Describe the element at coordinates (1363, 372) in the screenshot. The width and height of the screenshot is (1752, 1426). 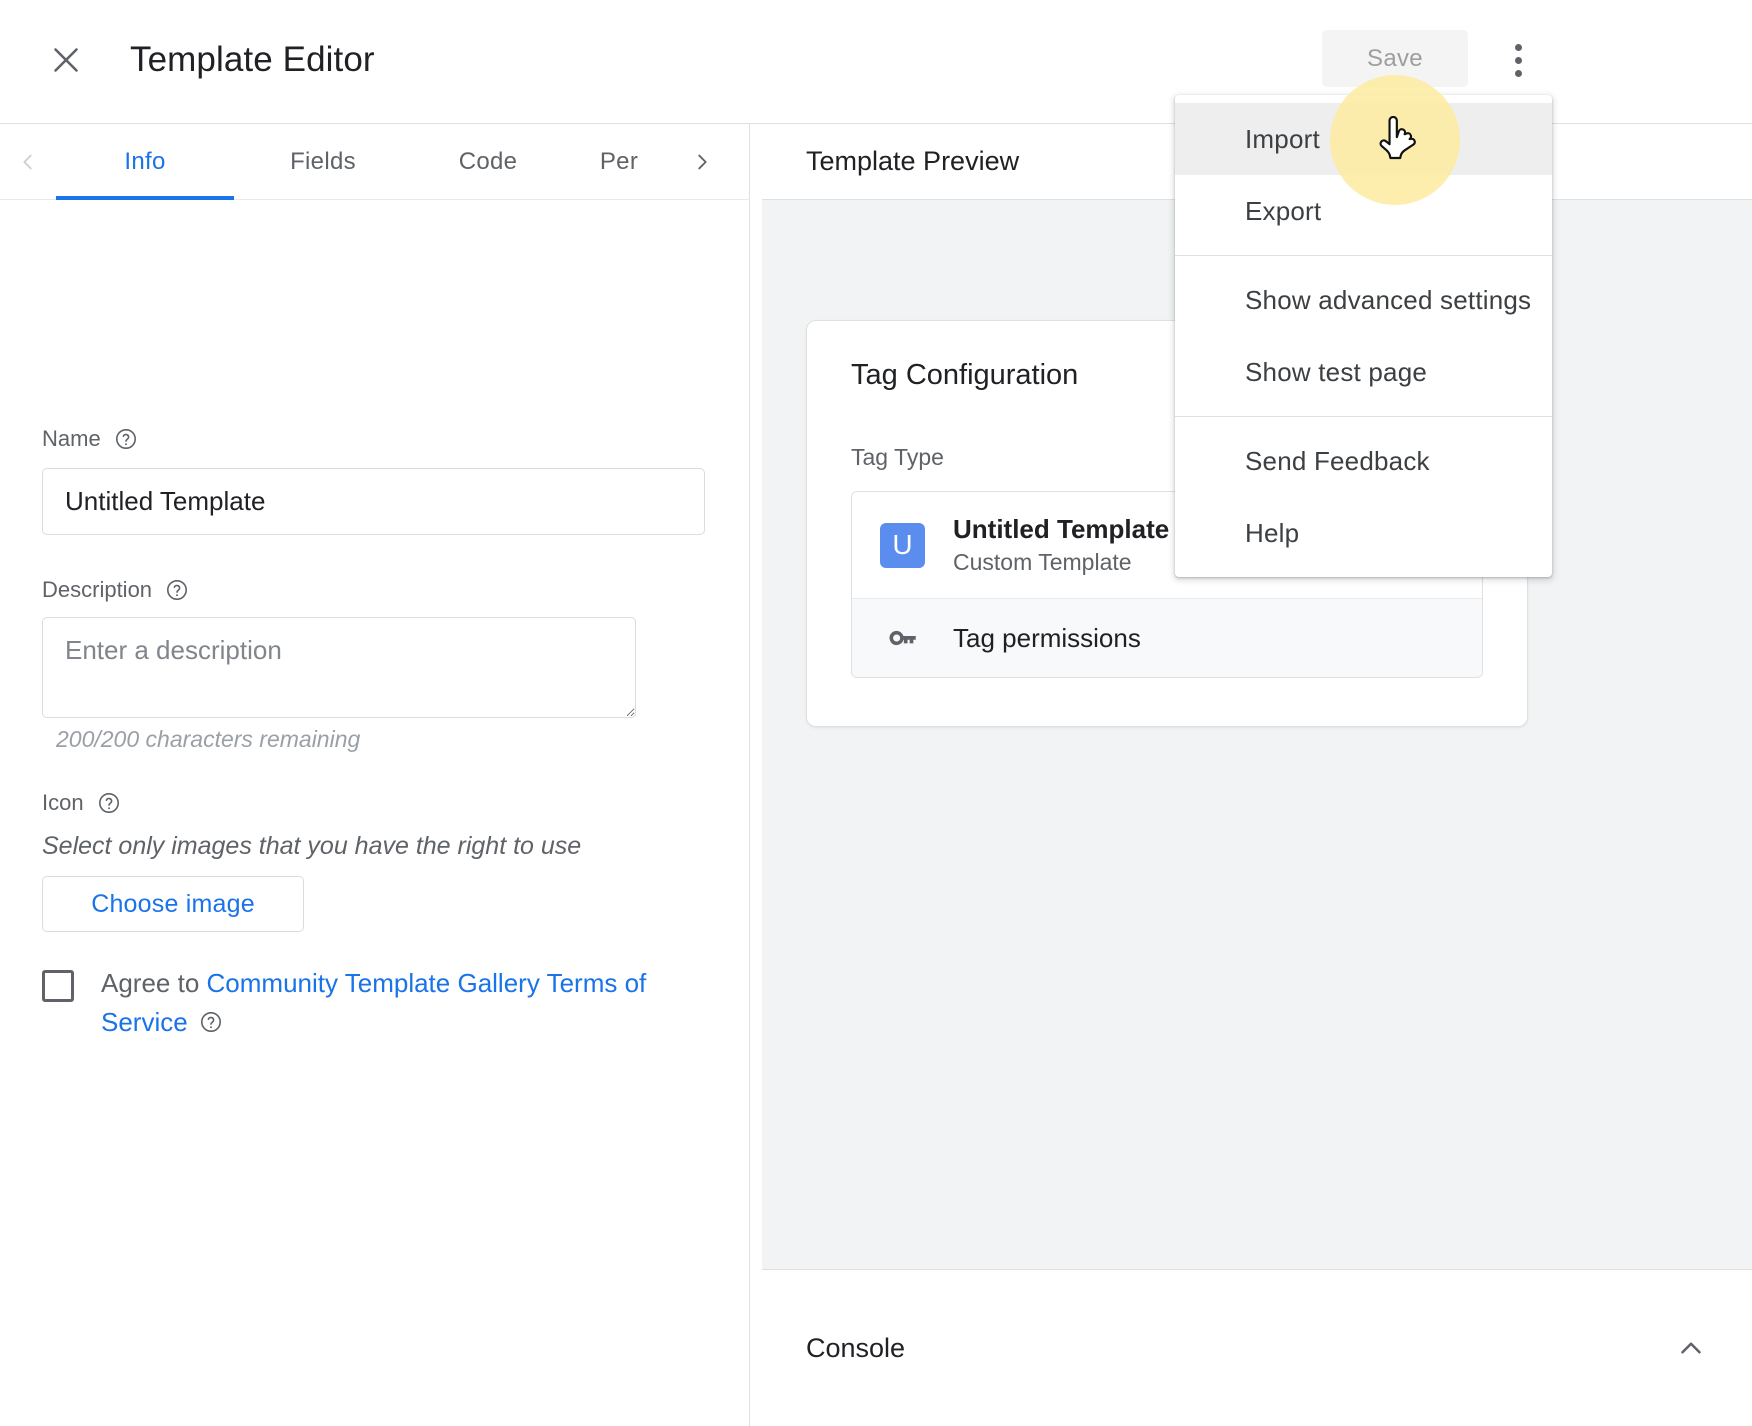
I see `menu-item-show-test-page: Show test page` at that location.